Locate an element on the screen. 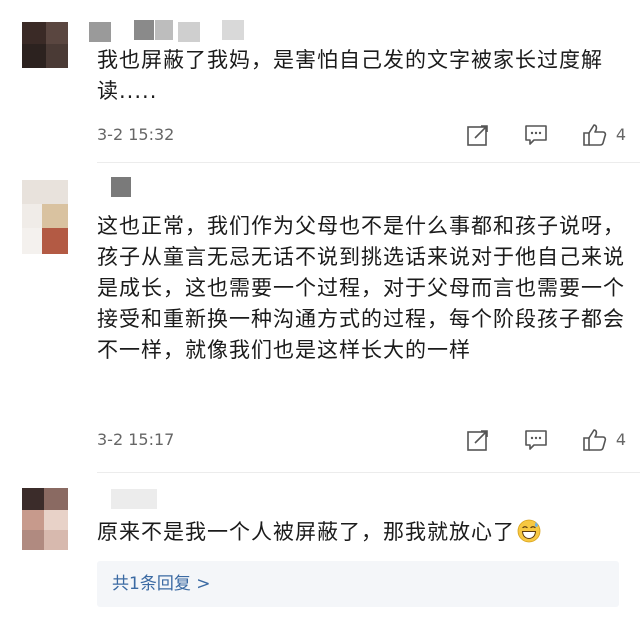 The height and width of the screenshot is (621, 640). comment-footer: 3-2 15:17 4 is located at coordinates (361, 440).